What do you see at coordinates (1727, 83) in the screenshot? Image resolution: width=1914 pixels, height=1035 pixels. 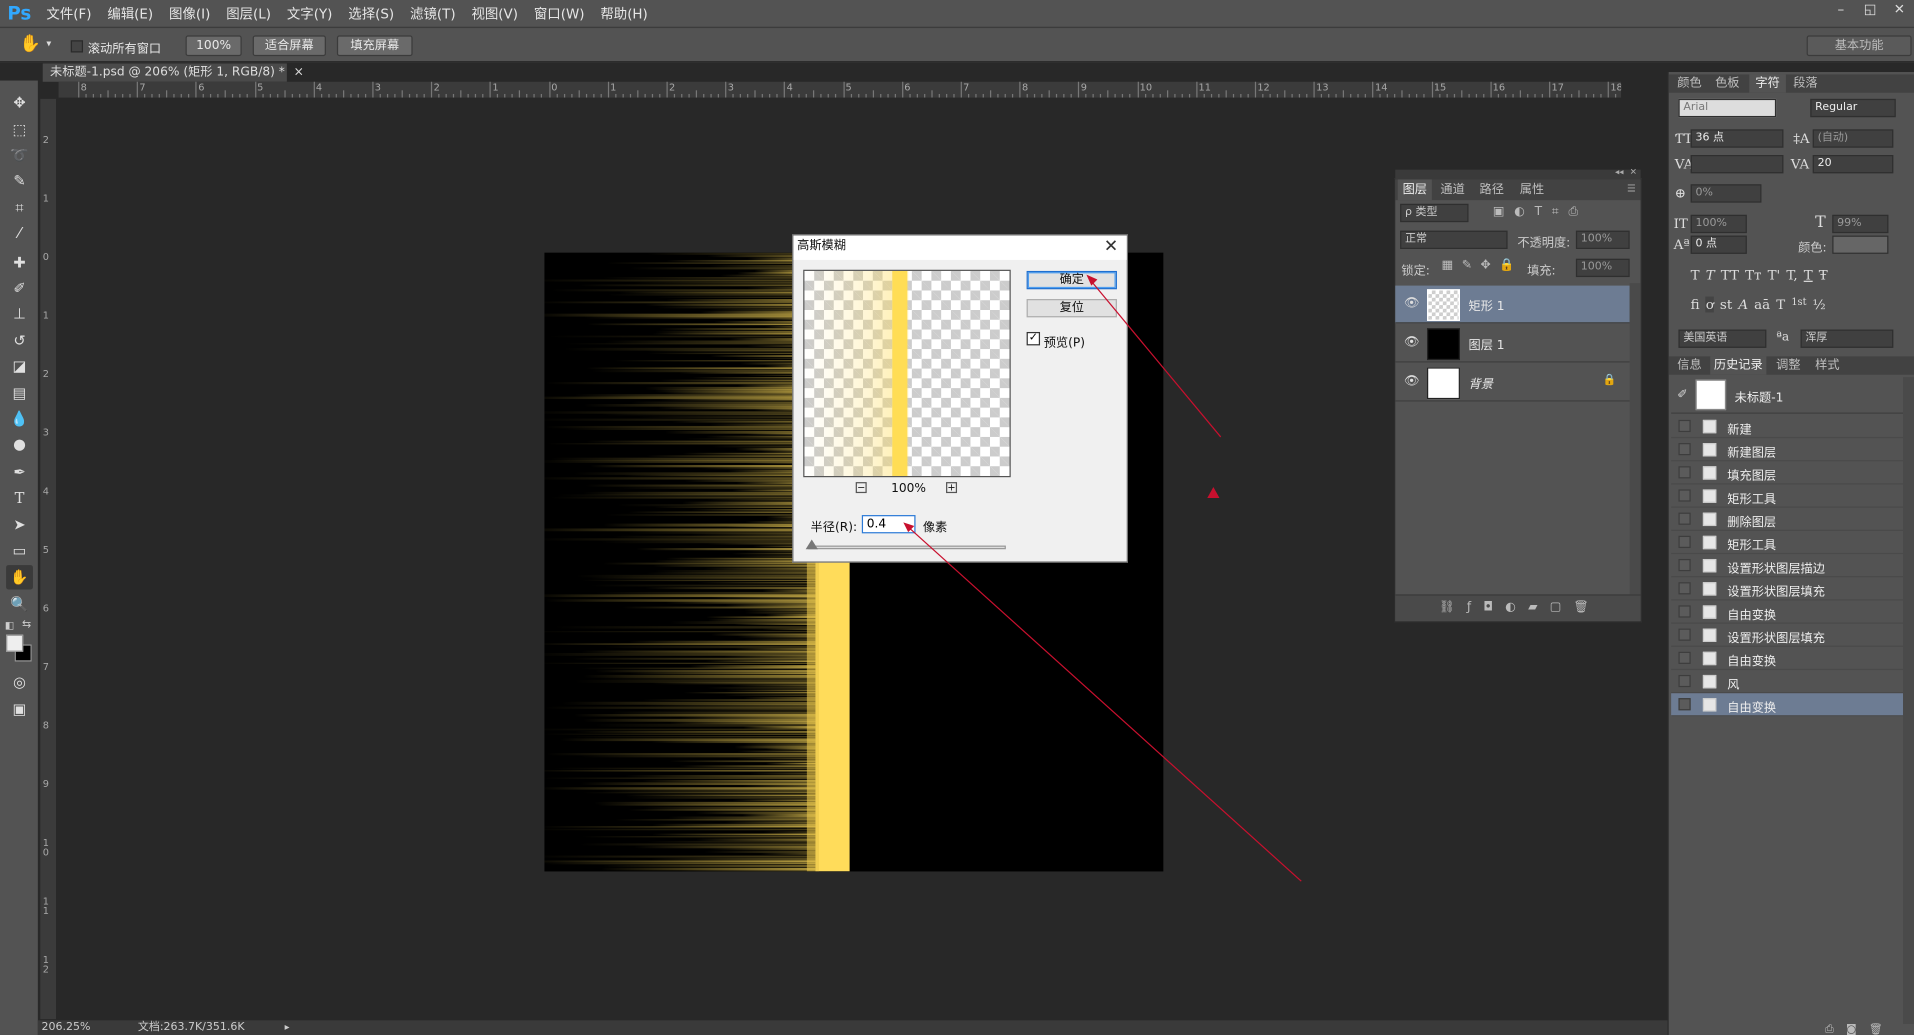 I see `tab-swatches: 色板` at bounding box center [1727, 83].